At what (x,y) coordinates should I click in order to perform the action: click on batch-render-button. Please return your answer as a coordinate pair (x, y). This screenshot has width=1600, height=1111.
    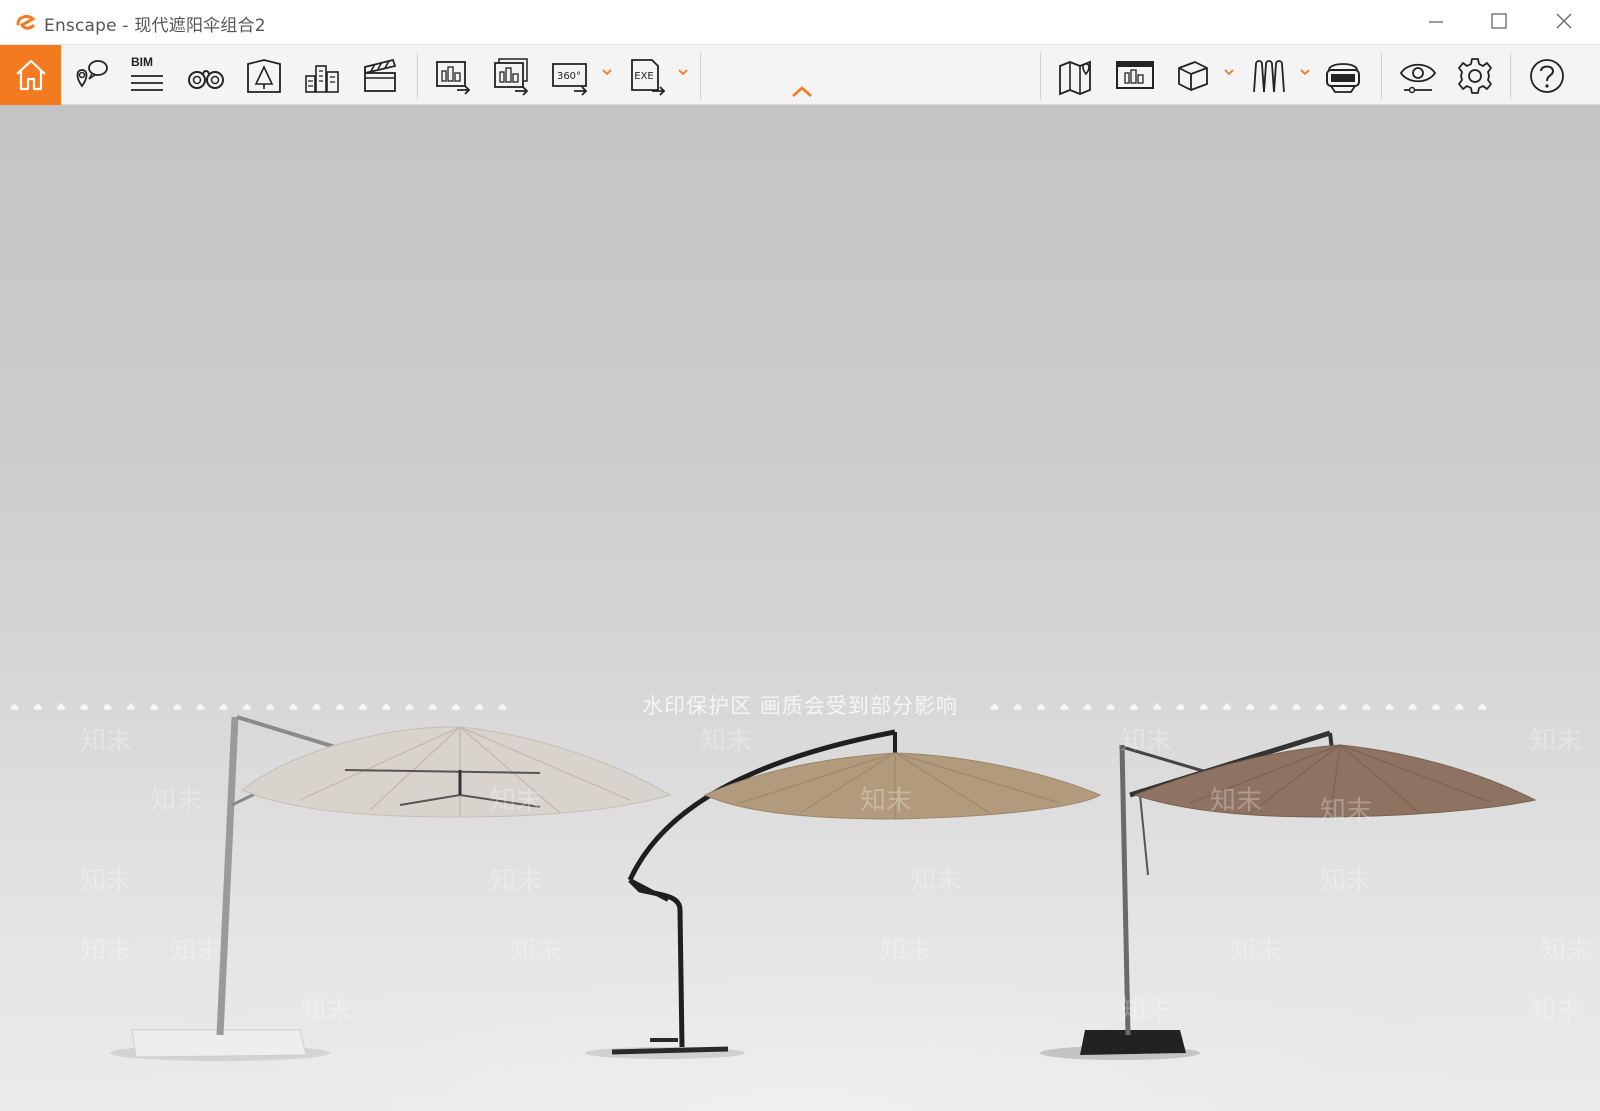
    Looking at the image, I should click on (511, 75).